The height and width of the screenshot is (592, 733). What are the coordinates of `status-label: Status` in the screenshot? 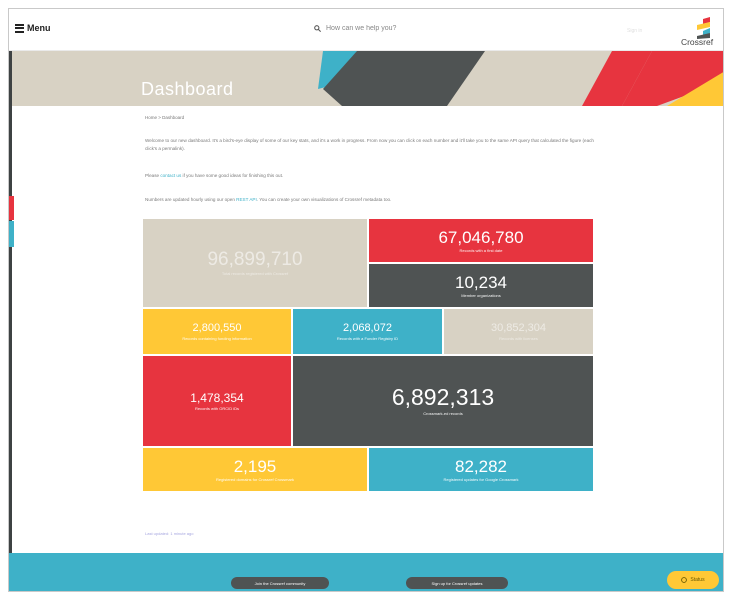 It's located at (697, 580).